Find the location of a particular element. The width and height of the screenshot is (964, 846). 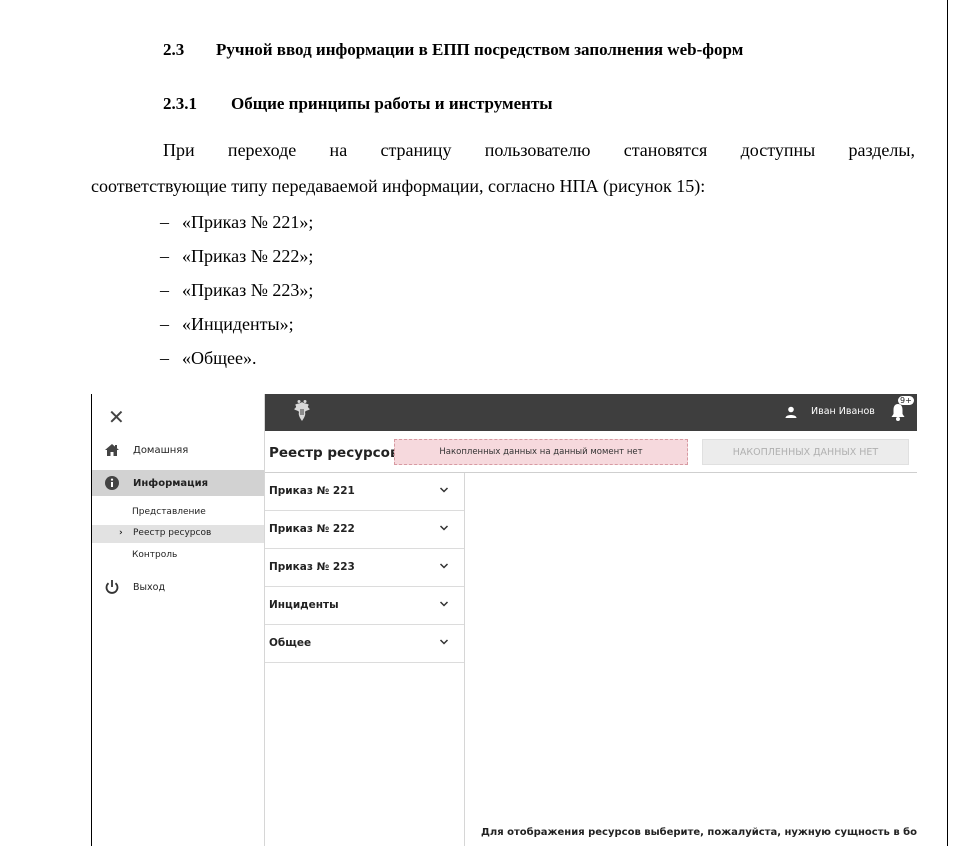

list-item-text: «Приказ № 223»; is located at coordinates (248, 290).